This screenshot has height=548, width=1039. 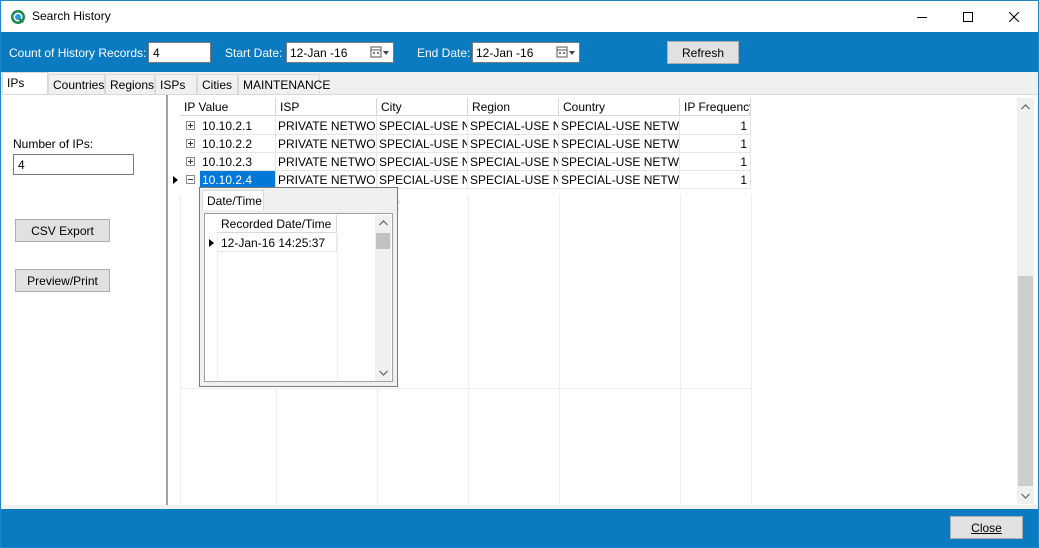 I want to click on refresh-button: Refresh, so click(x=703, y=52).